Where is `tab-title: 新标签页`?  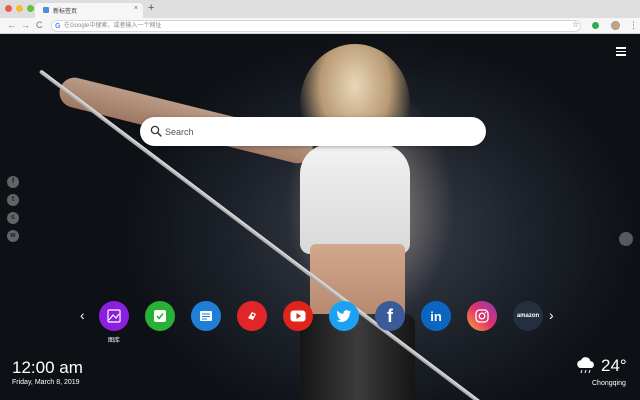 tab-title: 新标签页 is located at coordinates (65, 12).